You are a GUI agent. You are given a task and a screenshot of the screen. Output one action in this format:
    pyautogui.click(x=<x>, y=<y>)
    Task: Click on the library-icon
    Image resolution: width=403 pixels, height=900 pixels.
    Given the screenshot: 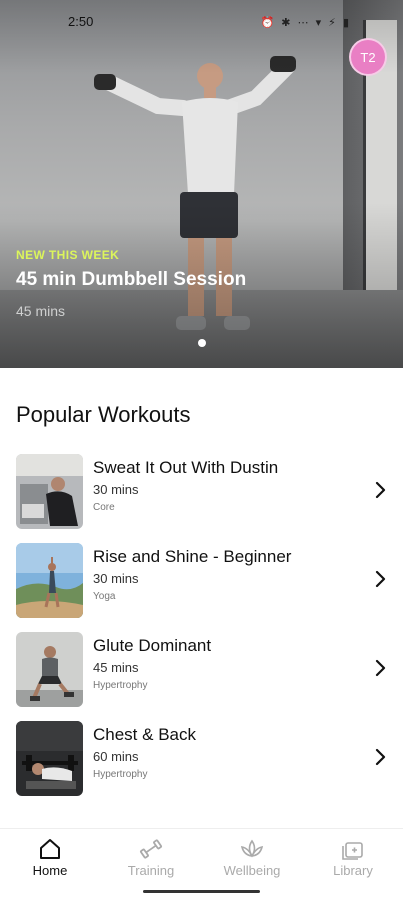 What is the action you would take?
    pyautogui.click(x=352, y=851)
    